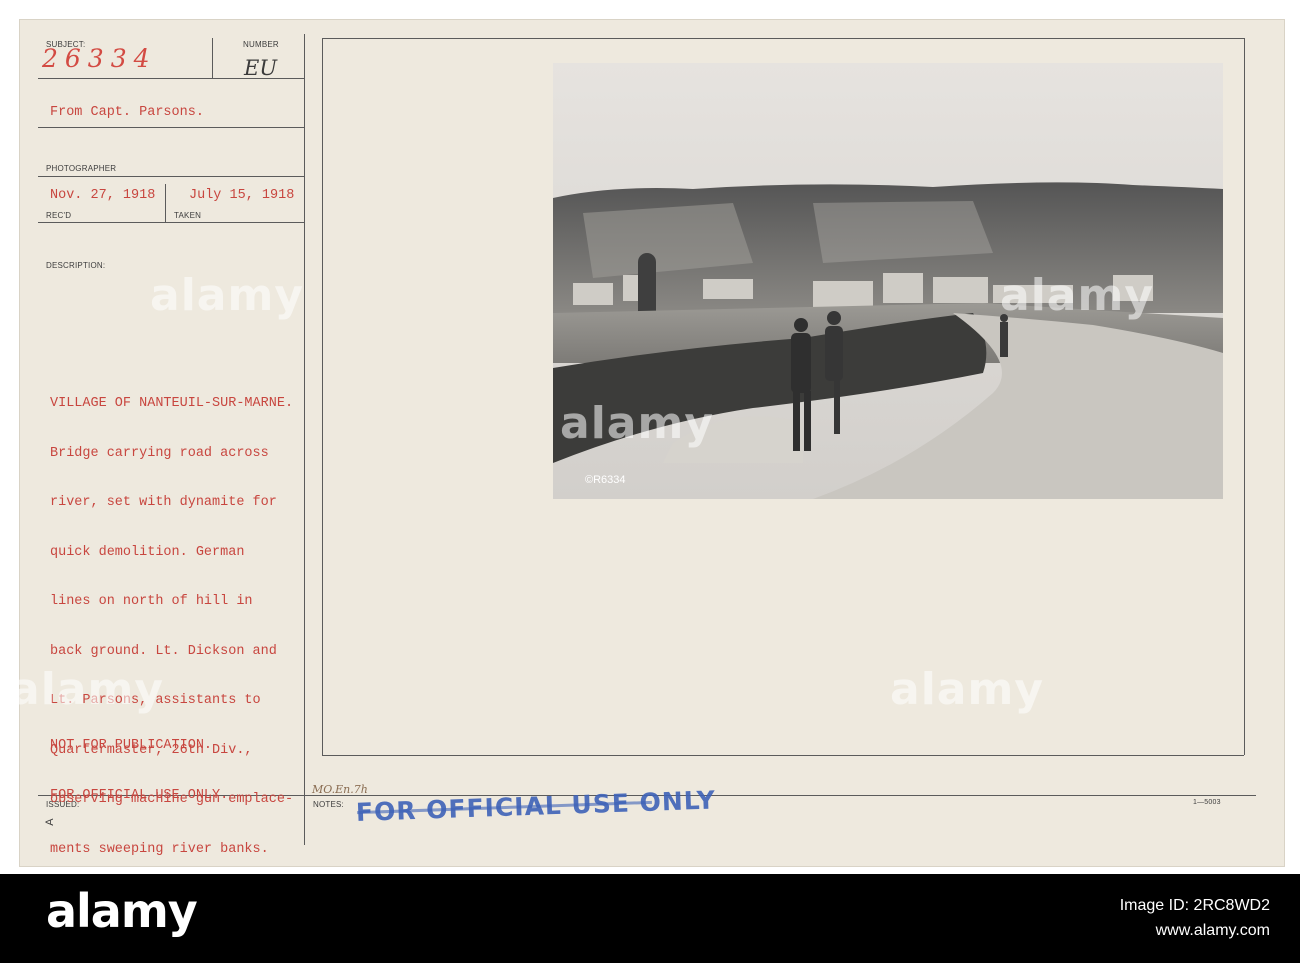 The image size is (1300, 963). Describe the element at coordinates (212, 58) in the screenshot. I see `rule-subject-divider` at that location.